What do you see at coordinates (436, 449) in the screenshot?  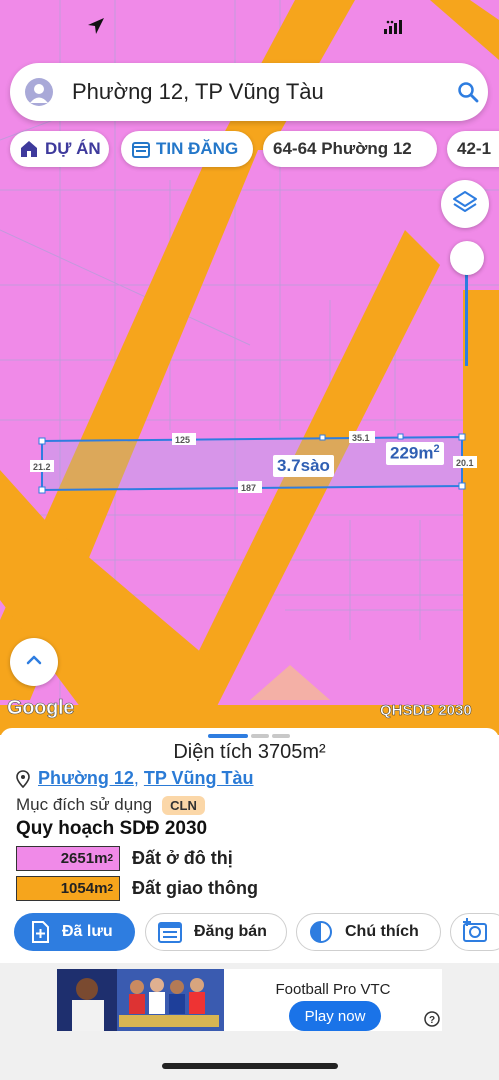 I see `parcel-area-m2-unit: 2` at bounding box center [436, 449].